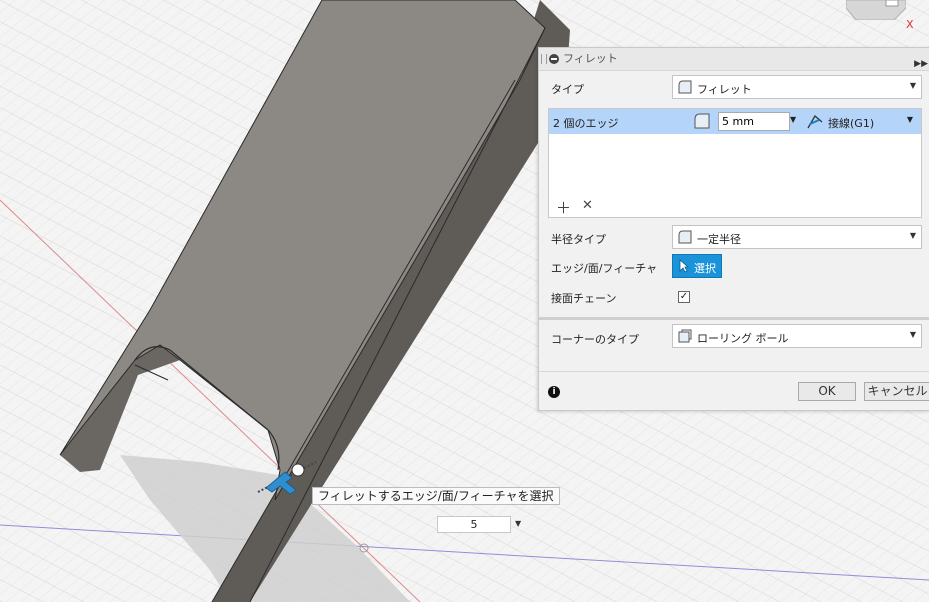 Image resolution: width=929 pixels, height=602 pixels. I want to click on ok-button: OK, so click(827, 391).